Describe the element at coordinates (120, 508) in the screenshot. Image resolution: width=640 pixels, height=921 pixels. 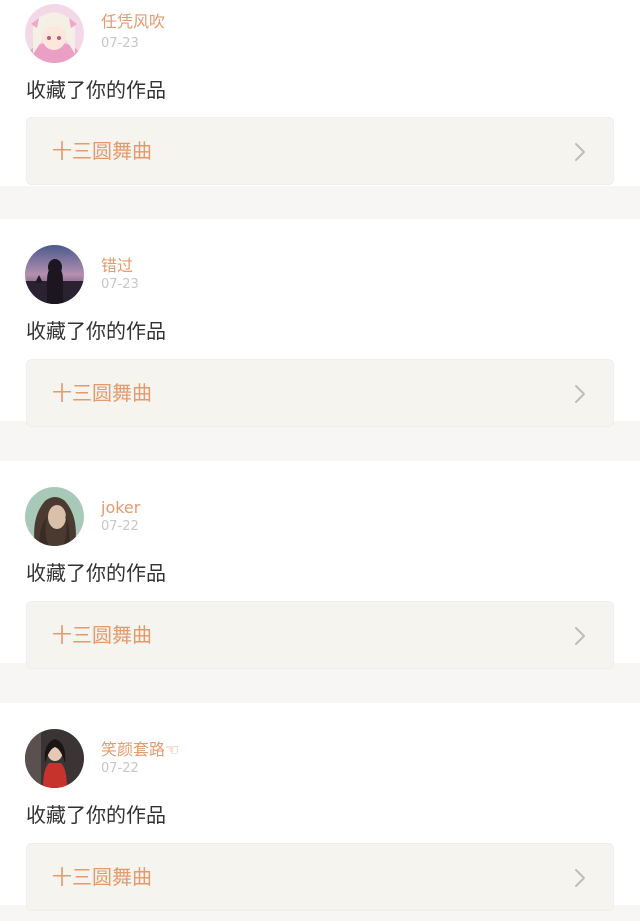
I see `username: joker` at that location.